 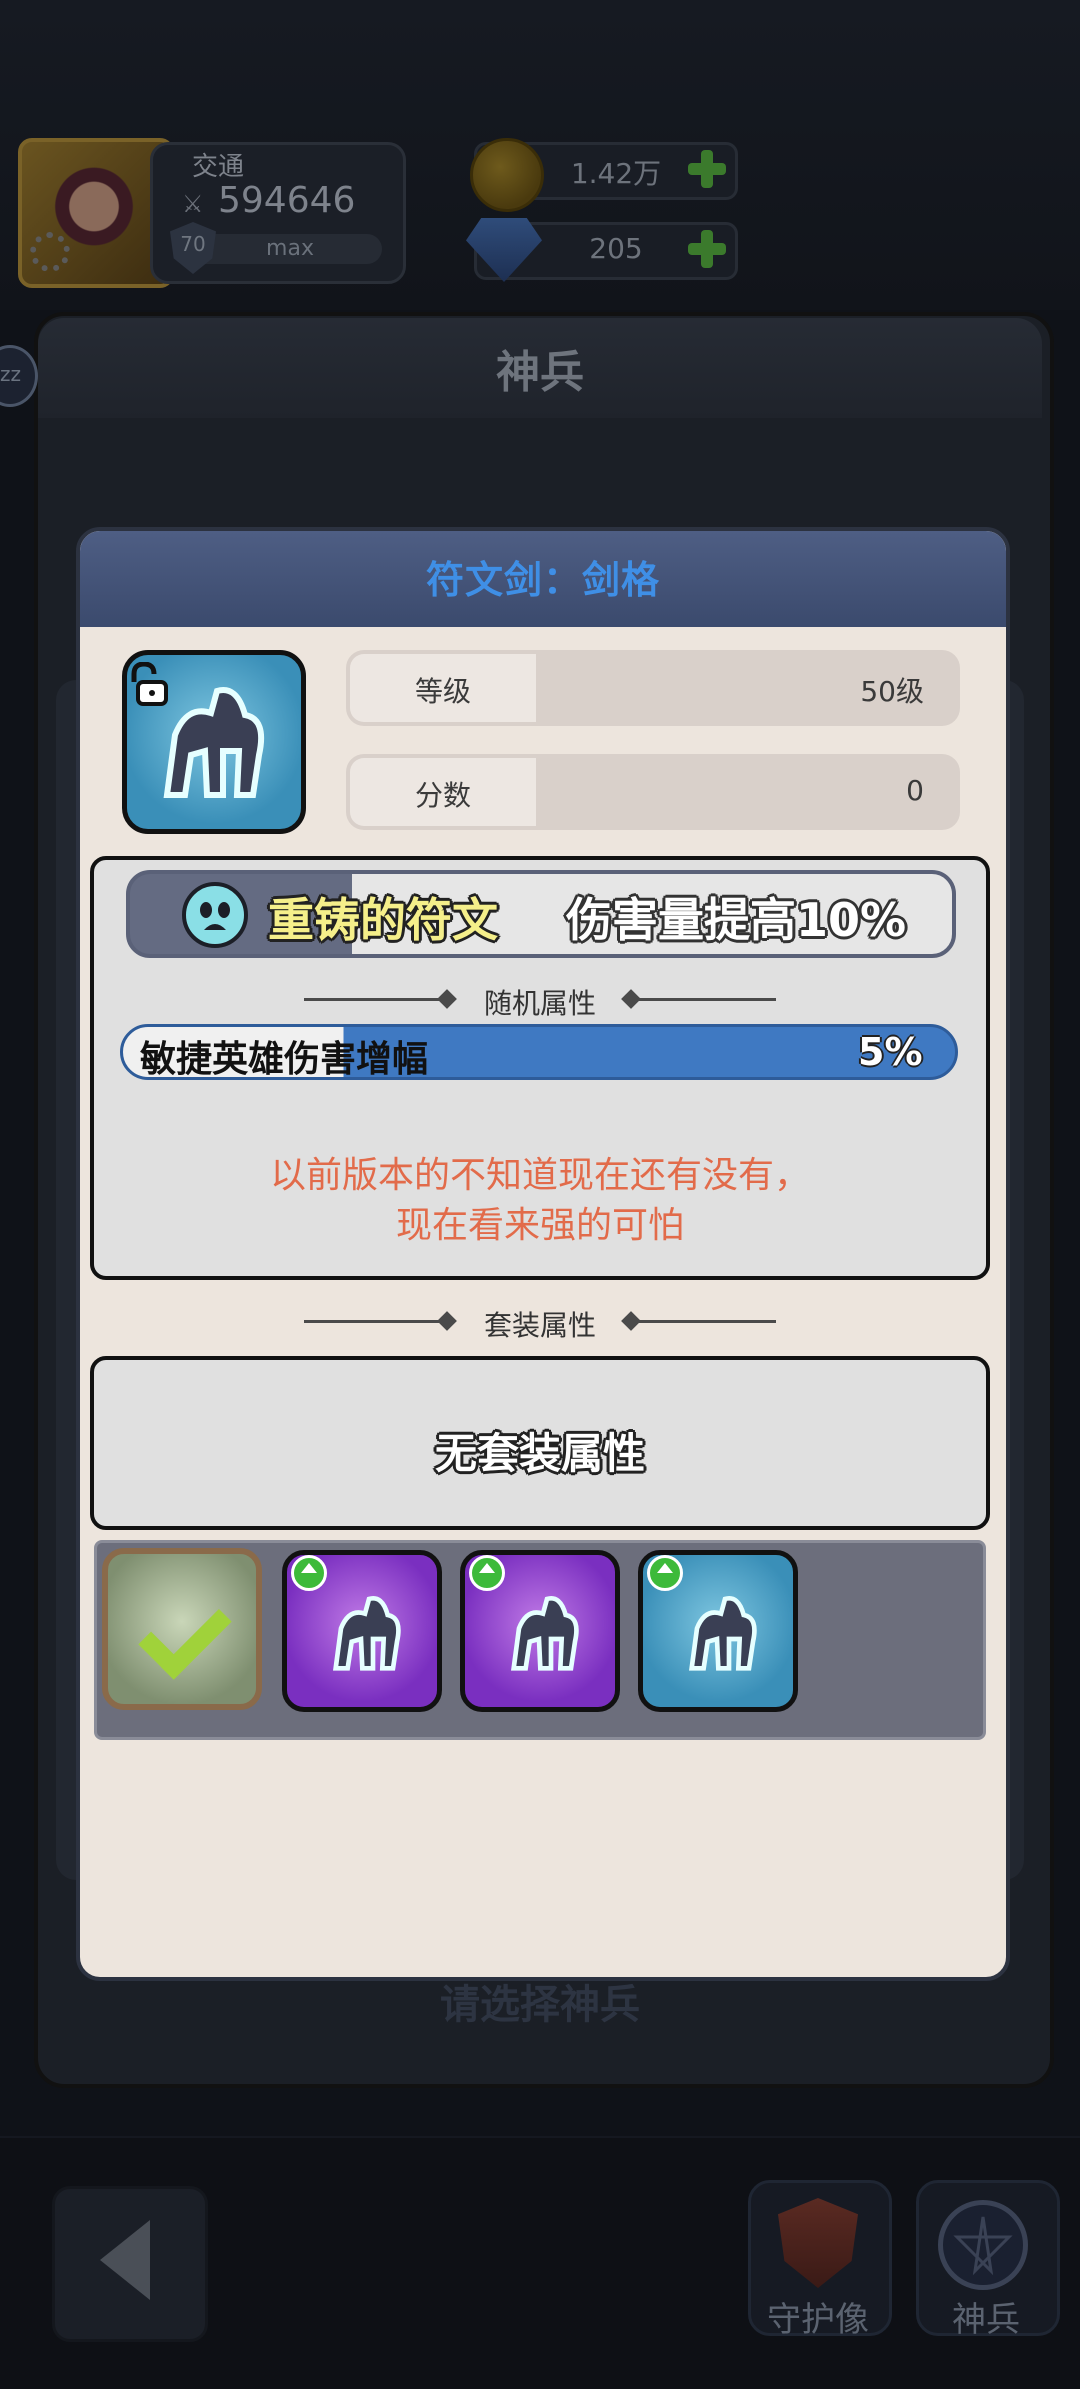 I want to click on weapon-nav-label: 神兵, so click(x=986, y=2320).